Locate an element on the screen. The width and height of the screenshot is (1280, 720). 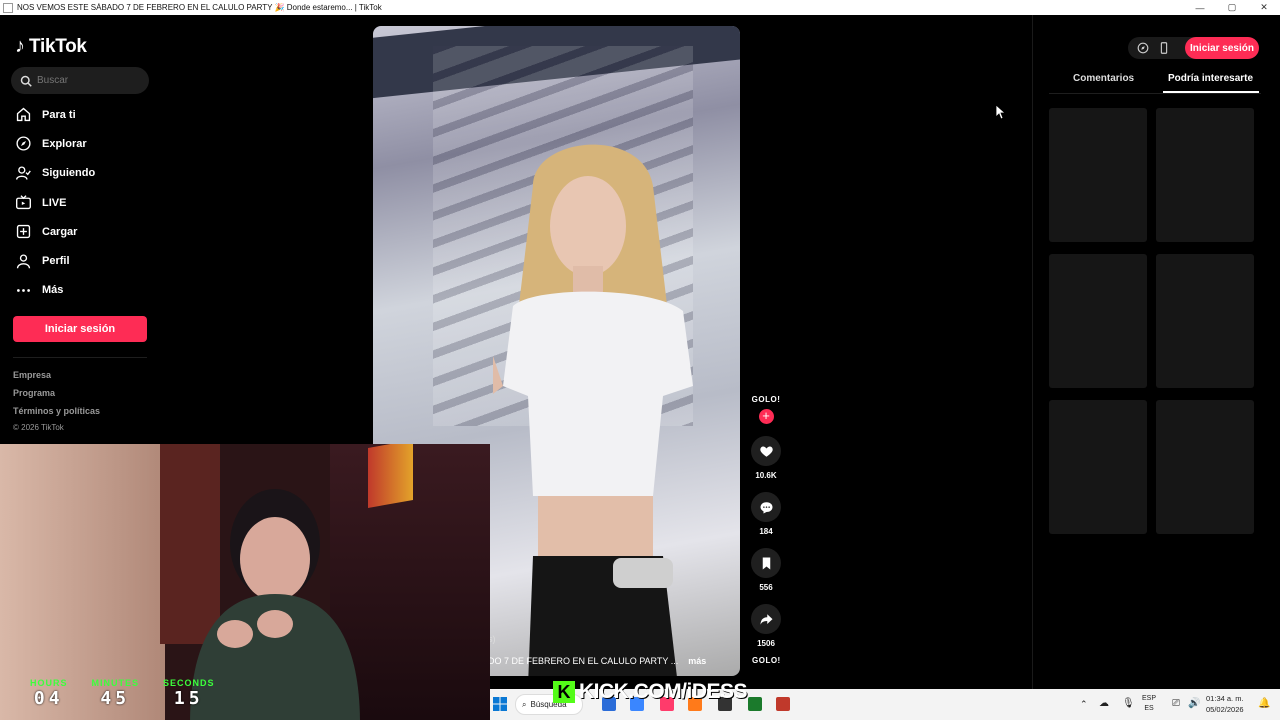
cloud-icon: ☁ is located at coordinates (1104, 703).